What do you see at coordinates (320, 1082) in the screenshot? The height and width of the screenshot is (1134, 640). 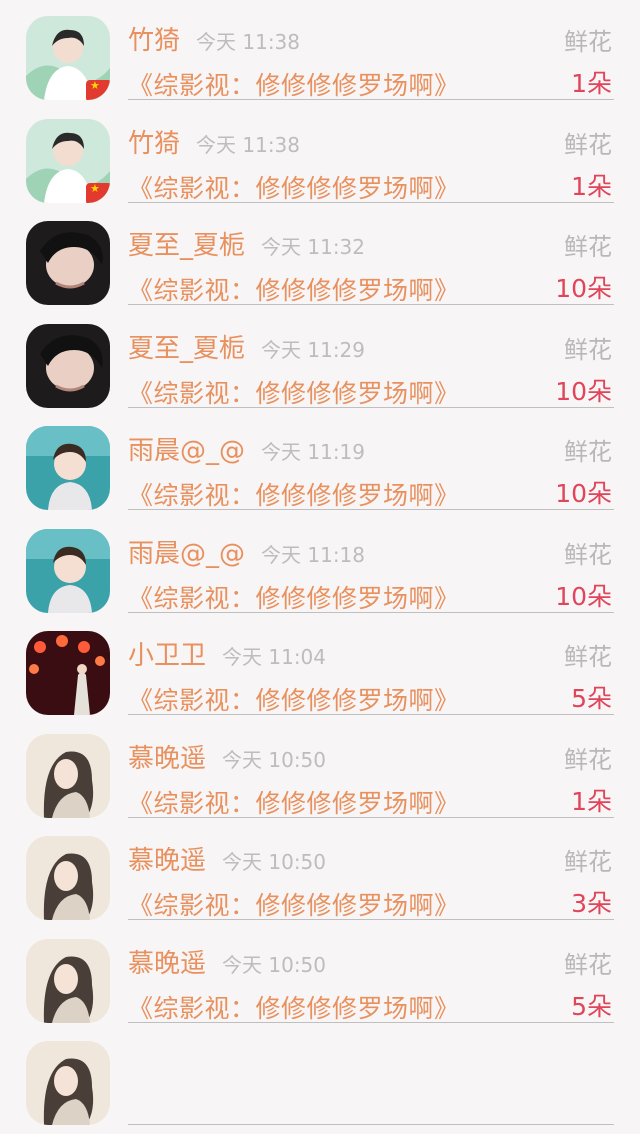 I see `list-item` at bounding box center [320, 1082].